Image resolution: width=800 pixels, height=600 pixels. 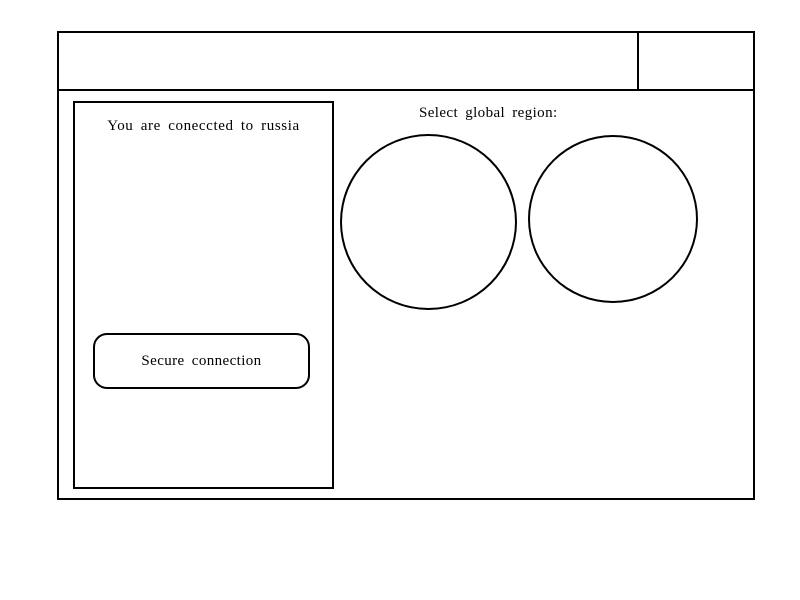 What do you see at coordinates (406, 62) in the screenshot?
I see `header-bar` at bounding box center [406, 62].